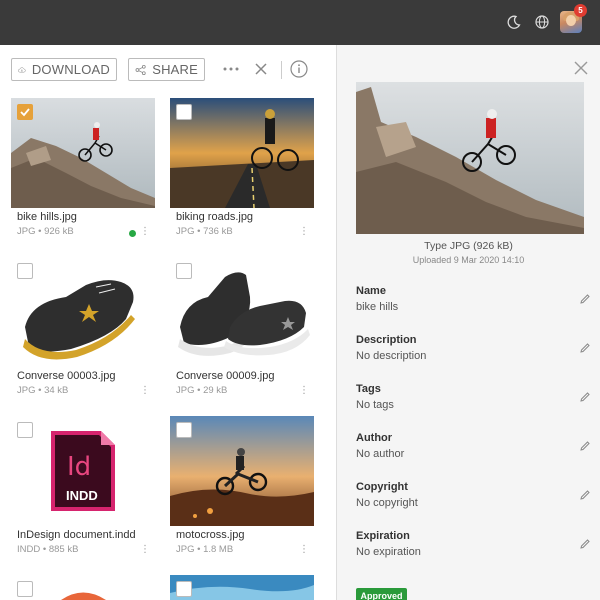 The image size is (600, 600). I want to click on approval-status-badge: Approved, so click(381, 594).